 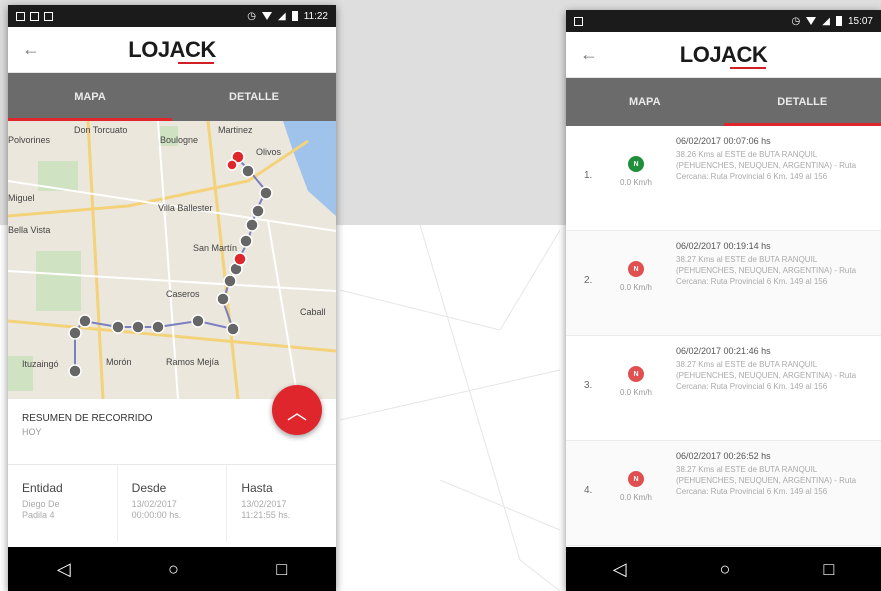 I want to click on map-label: Martinez, so click(x=235, y=130).